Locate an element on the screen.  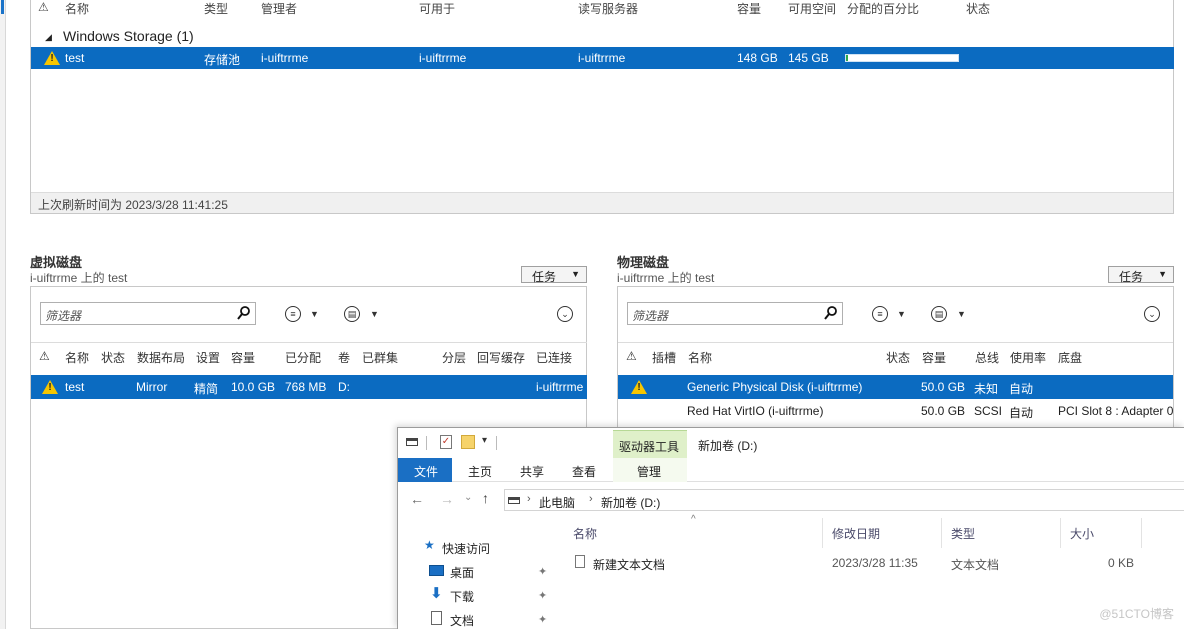
new-folder-icon is located at coordinates (468, 442).